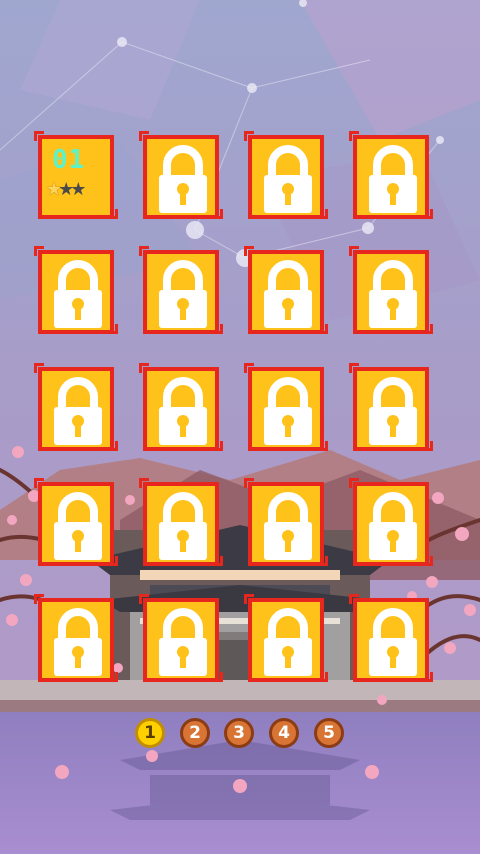 The width and height of the screenshot is (480, 854). I want to click on level-tile: 01 ★★★, so click(76, 175).